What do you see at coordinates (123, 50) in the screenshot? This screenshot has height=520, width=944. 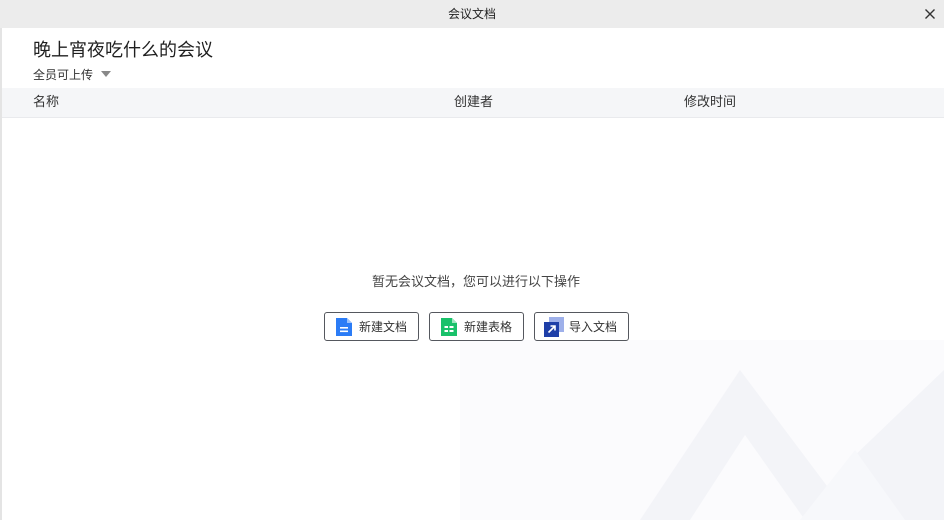 I see `meeting-title: 晚上宵夜吃什么的会议` at bounding box center [123, 50].